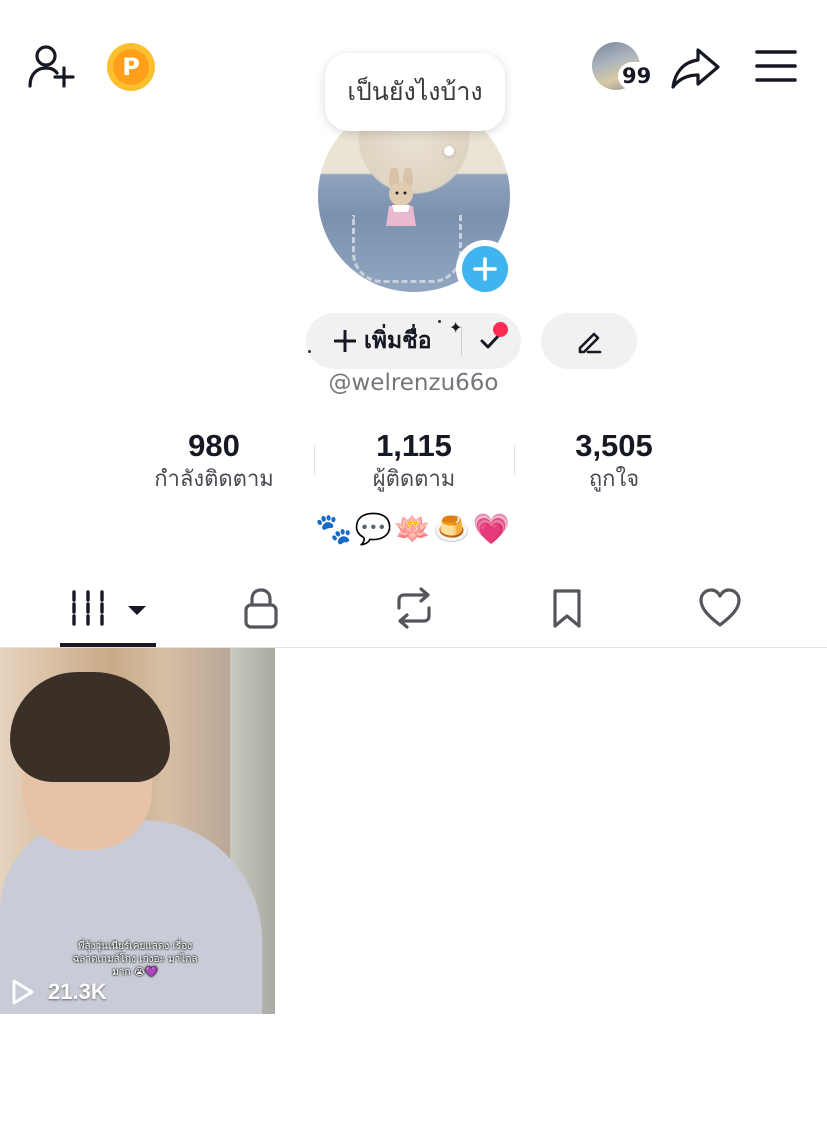  I want to click on play-icon, so click(23, 992).